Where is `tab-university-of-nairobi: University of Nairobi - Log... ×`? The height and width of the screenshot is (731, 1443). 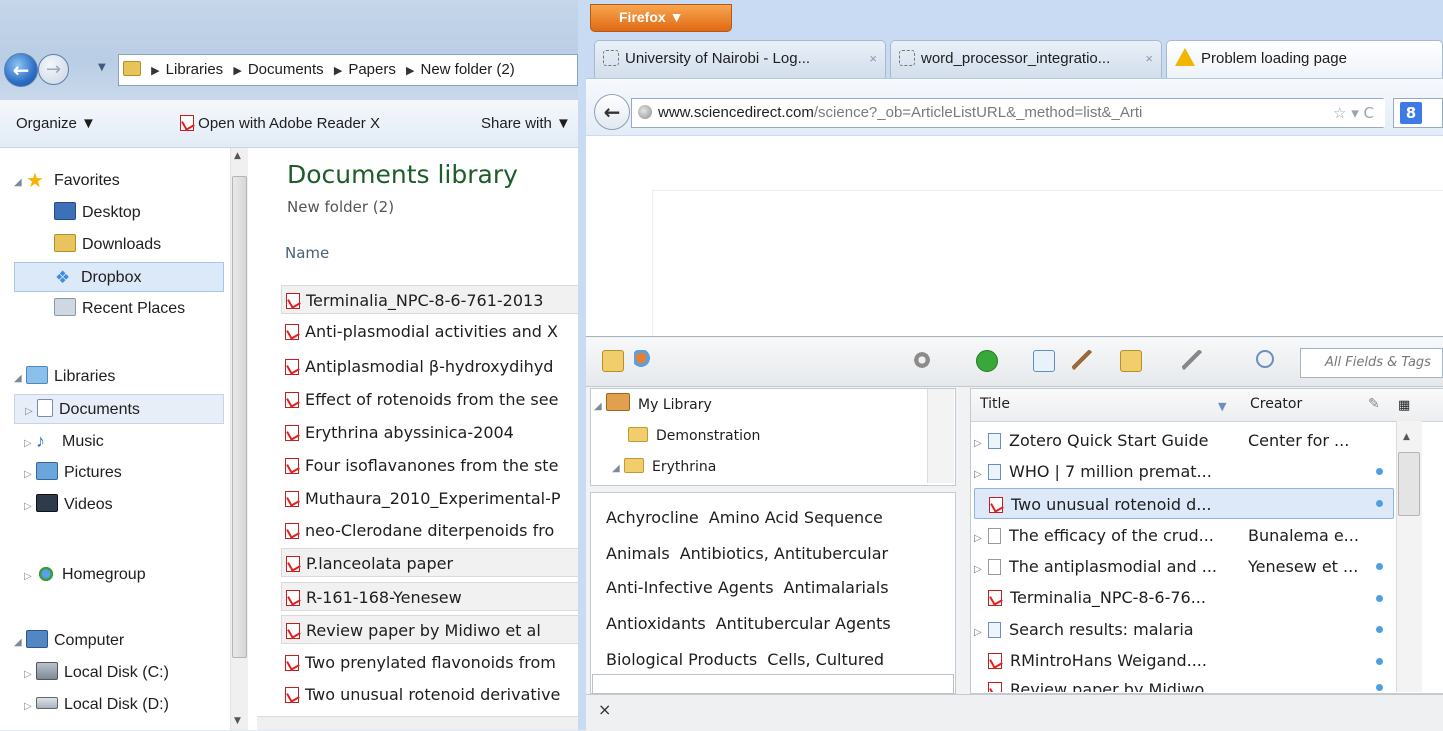
tab-university-of-nairobi: University of Nairobi - Log... × is located at coordinates (740, 59).